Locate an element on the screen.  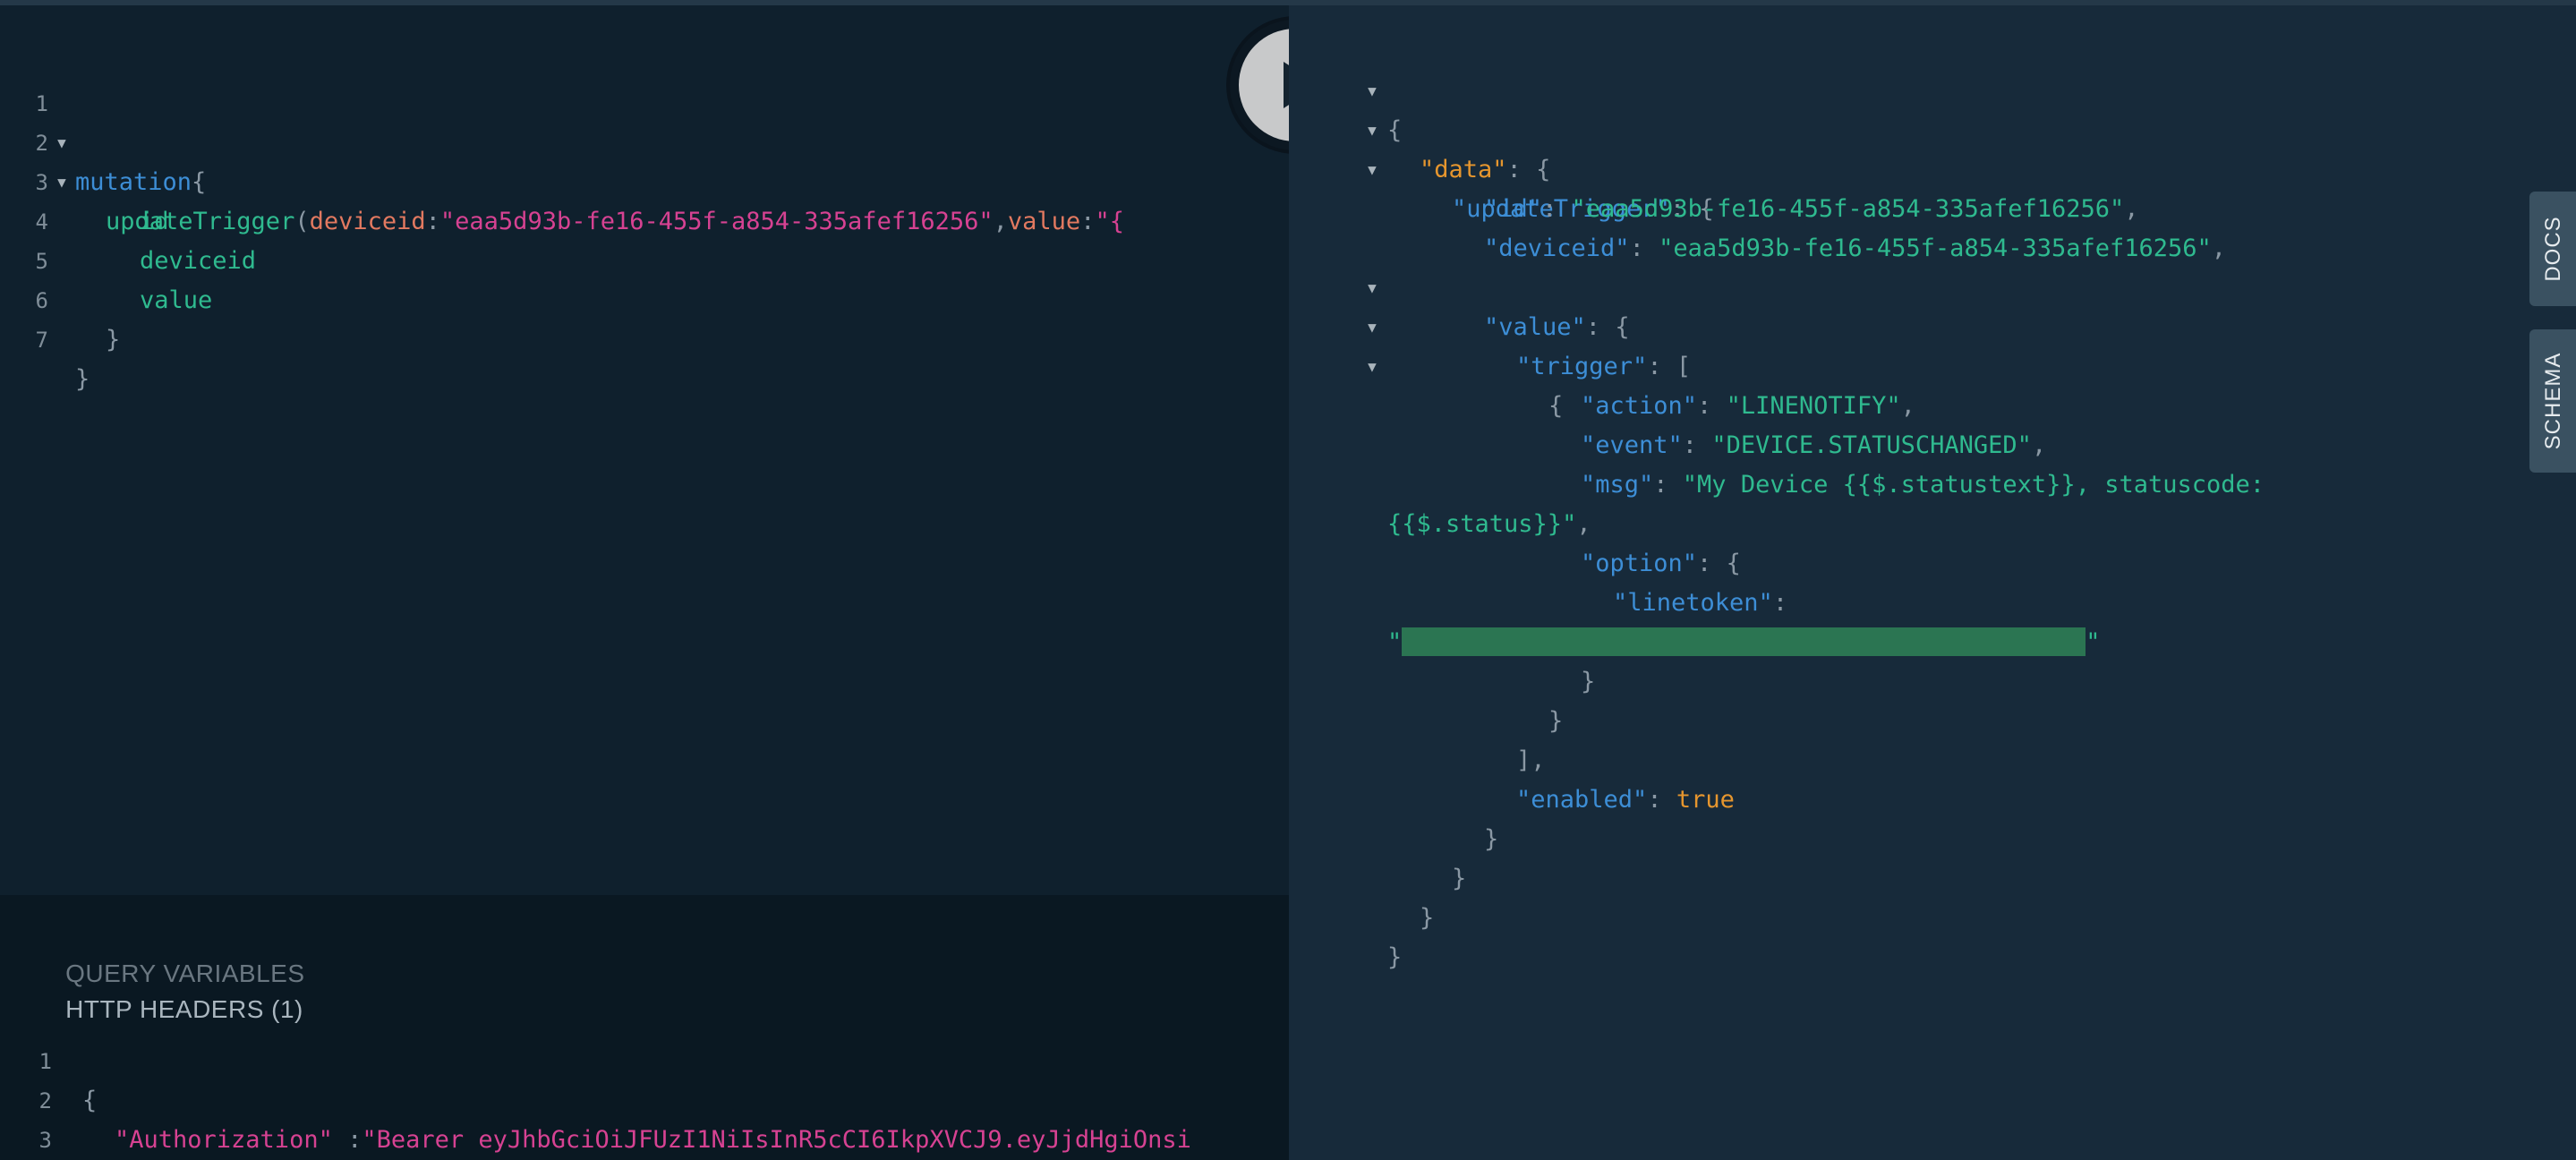
variables-tabs: QUERY VARIABLES HTTP HEADERS (1) is located at coordinates (178, 972).